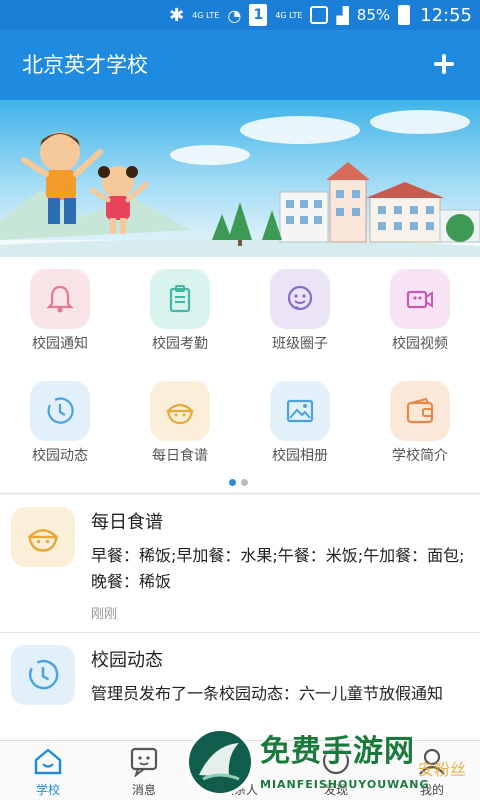 Image resolution: width=480 pixels, height=800 pixels. What do you see at coordinates (180, 299) in the screenshot?
I see `clipboard-icon` at bounding box center [180, 299].